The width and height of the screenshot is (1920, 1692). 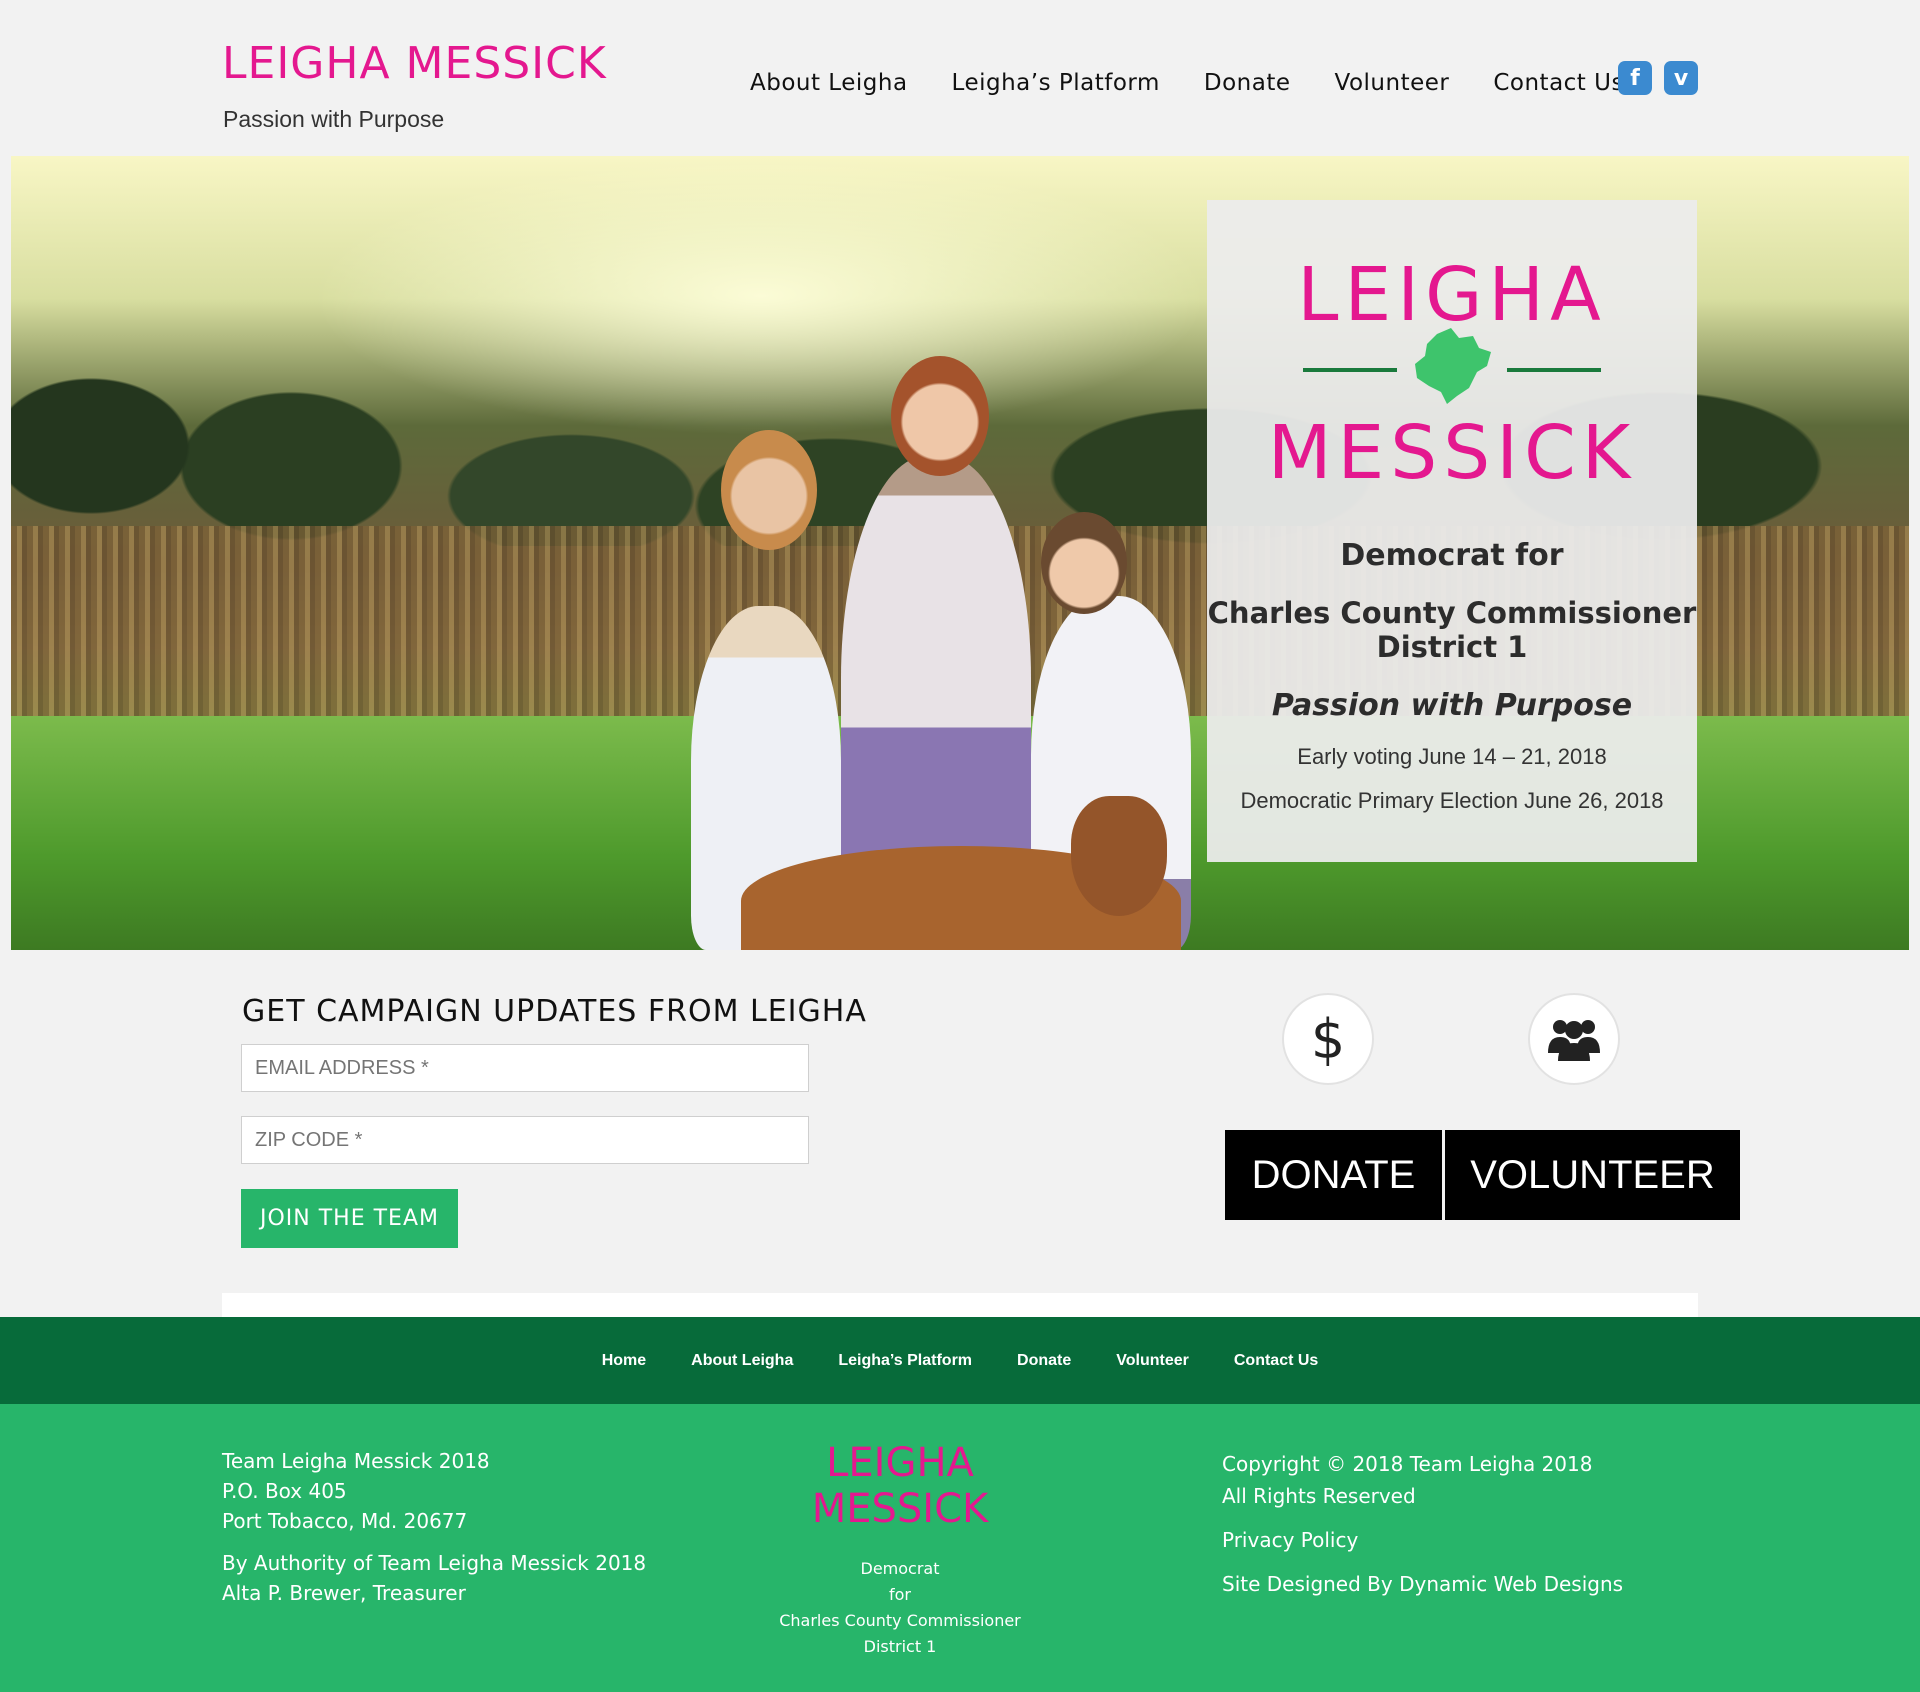 I want to click on hero-photo-candidate-head, so click(x=940, y=416).